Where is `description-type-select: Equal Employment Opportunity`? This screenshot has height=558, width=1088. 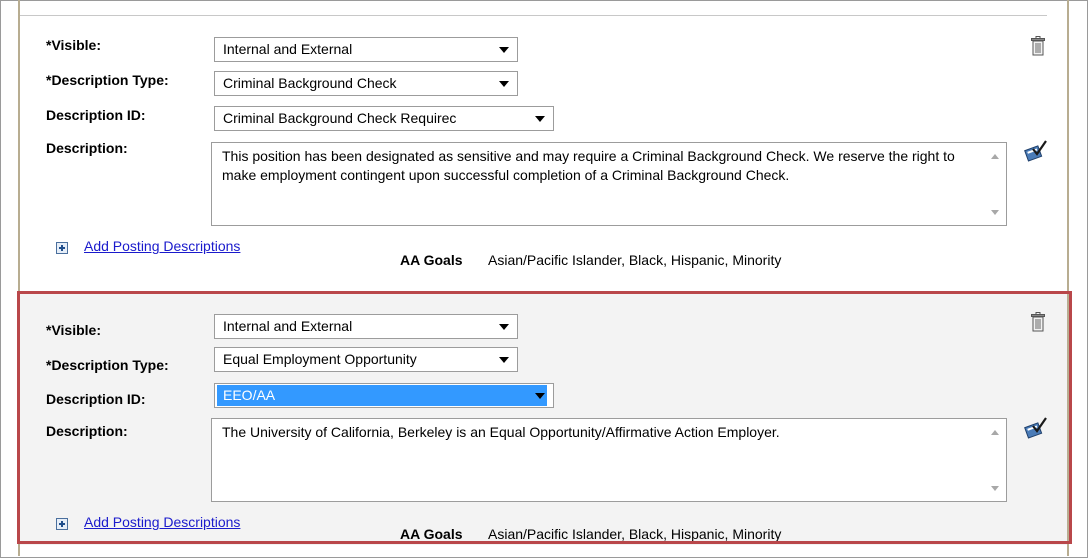
description-type-select: Equal Employment Opportunity is located at coordinates (366, 359).